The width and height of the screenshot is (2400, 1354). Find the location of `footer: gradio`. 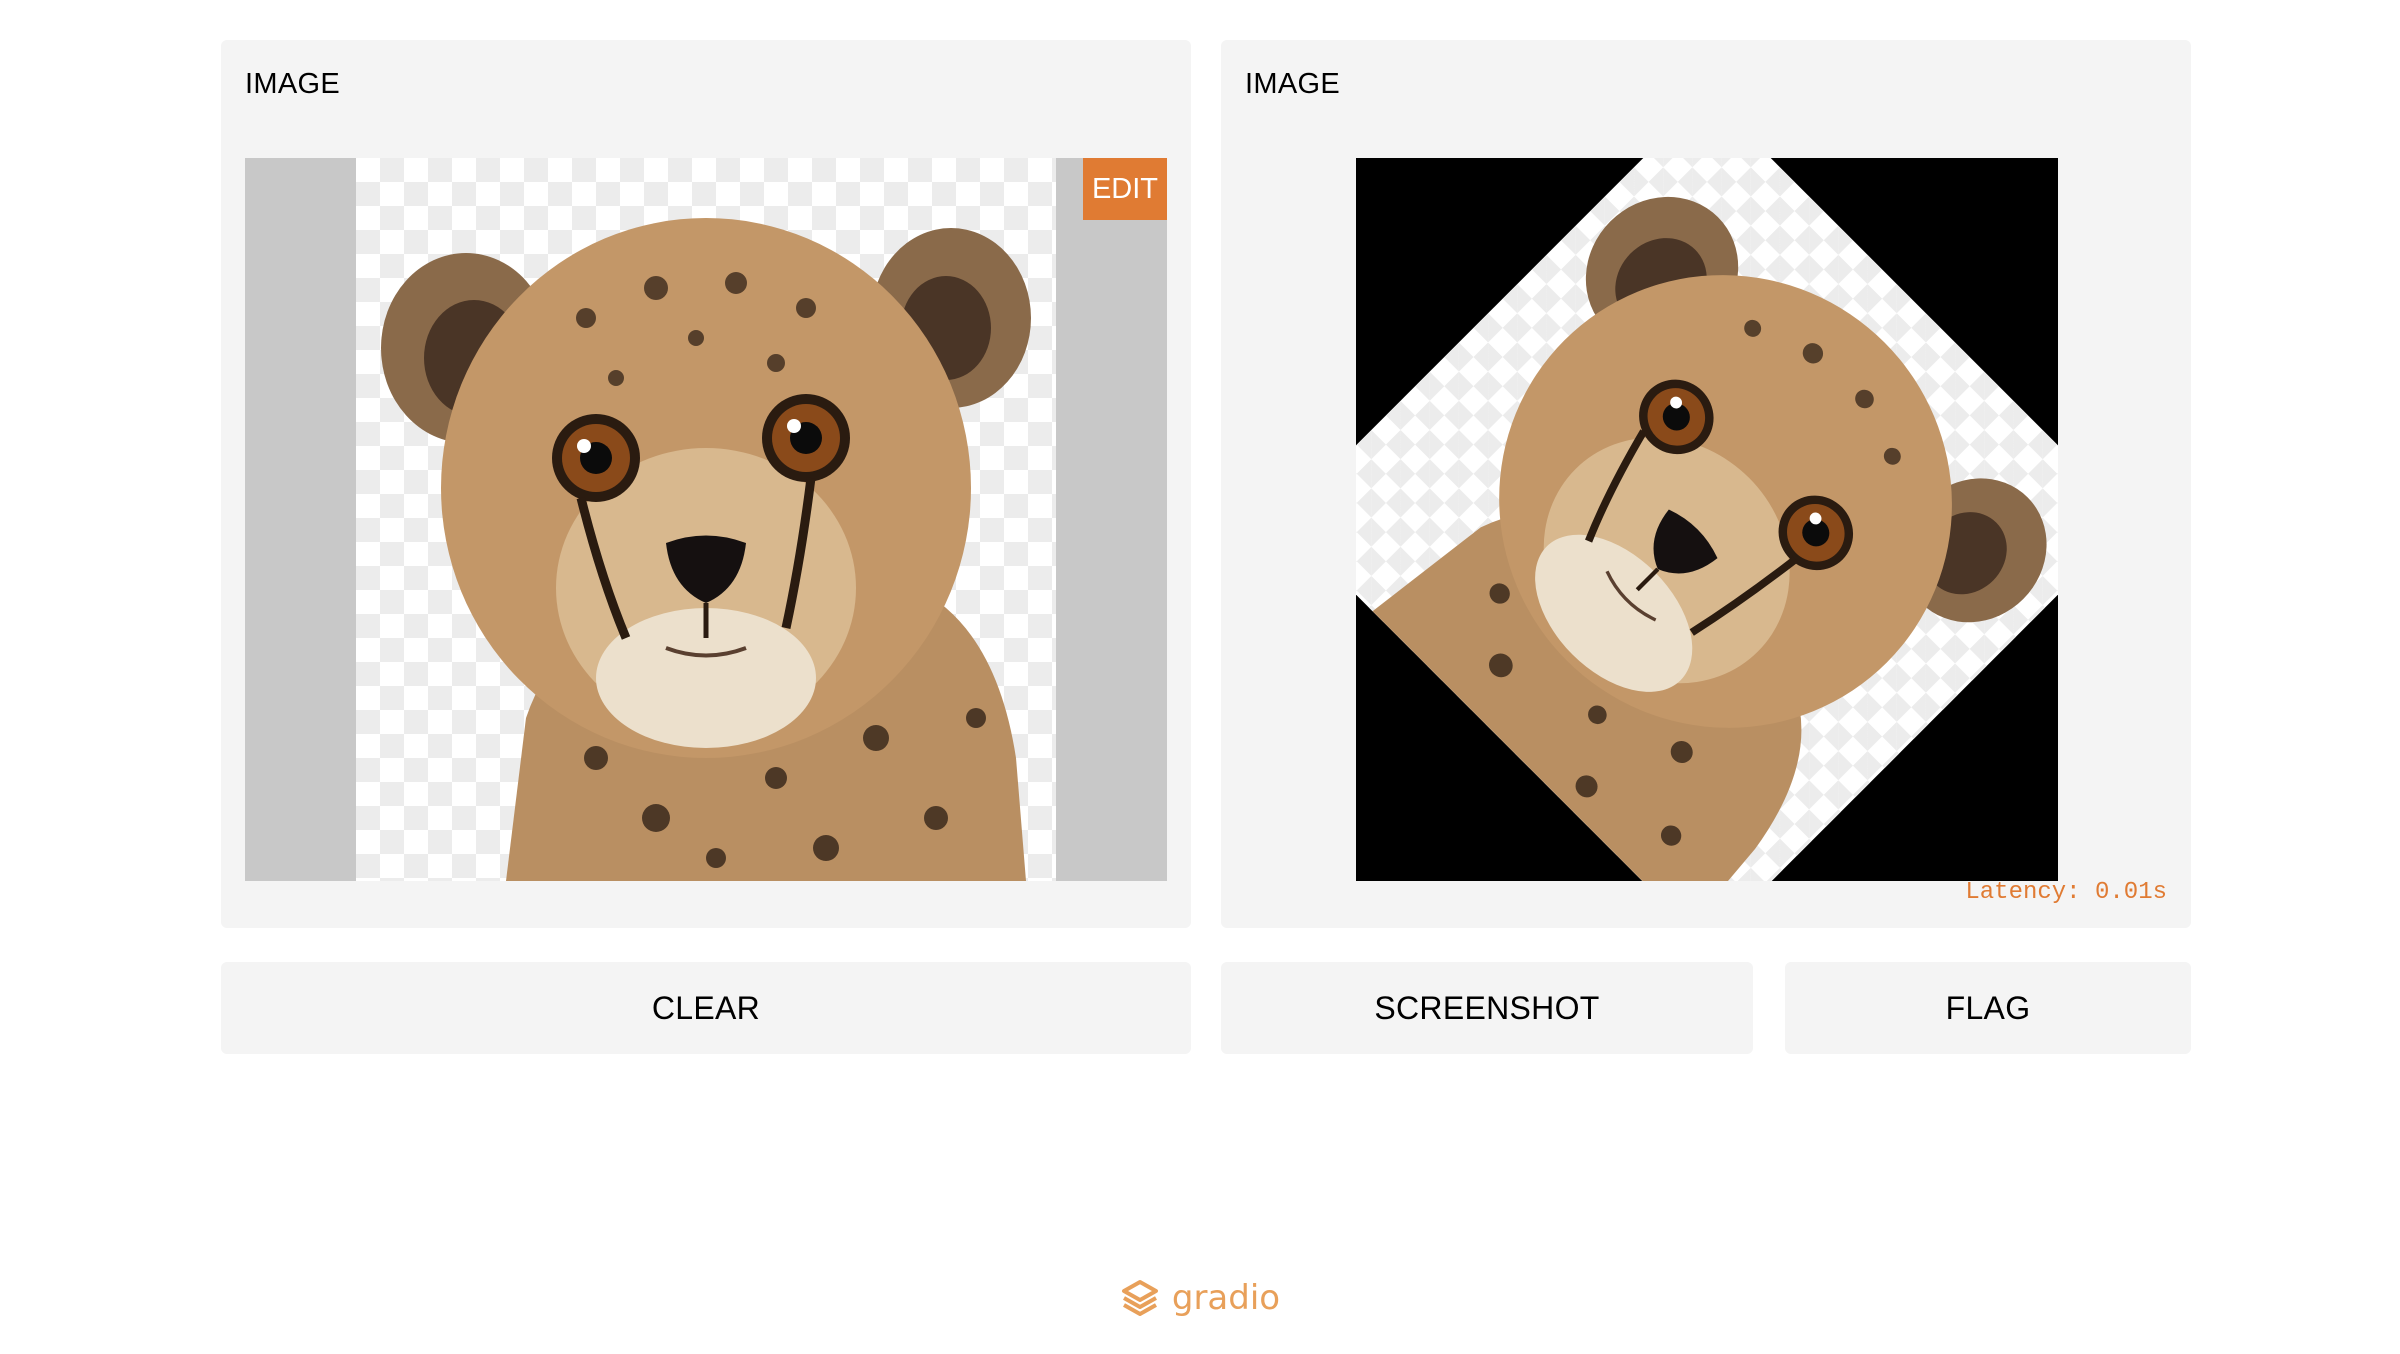

footer: gradio is located at coordinates (1200, 1298).